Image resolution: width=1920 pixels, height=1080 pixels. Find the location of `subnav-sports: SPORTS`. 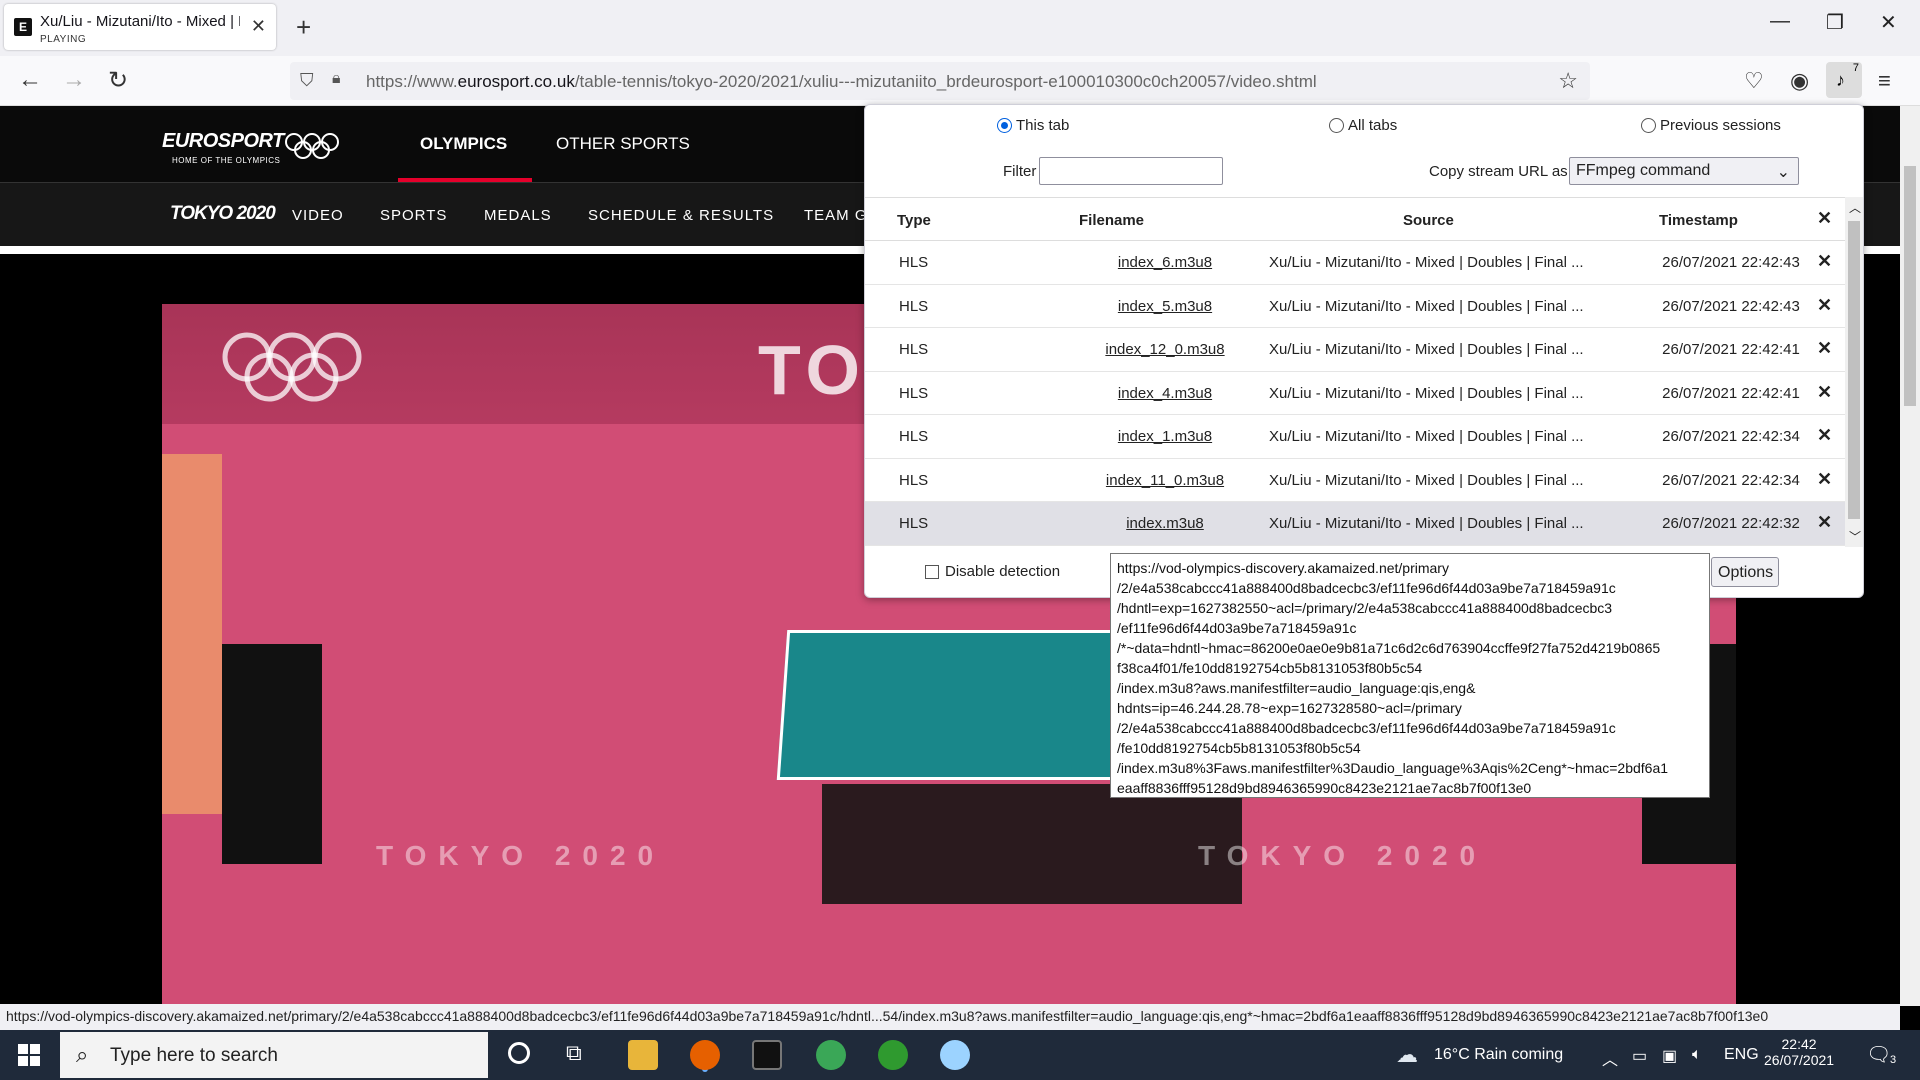

subnav-sports: SPORTS is located at coordinates (413, 215).